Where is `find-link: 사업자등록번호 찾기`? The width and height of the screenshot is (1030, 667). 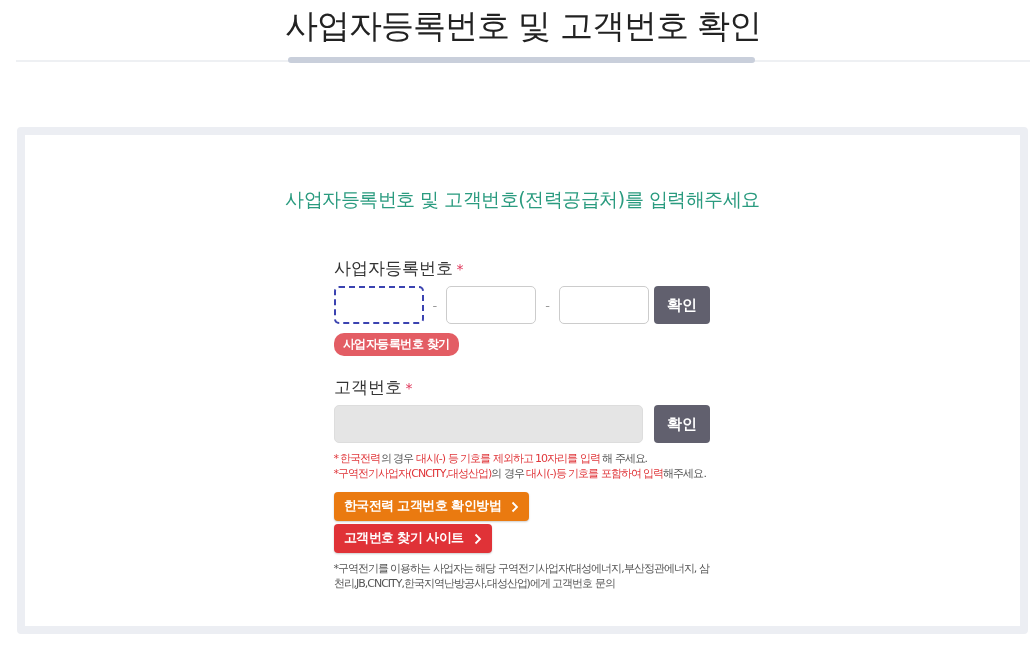 find-link: 사업자등록번호 찾기 is located at coordinates (396, 344).